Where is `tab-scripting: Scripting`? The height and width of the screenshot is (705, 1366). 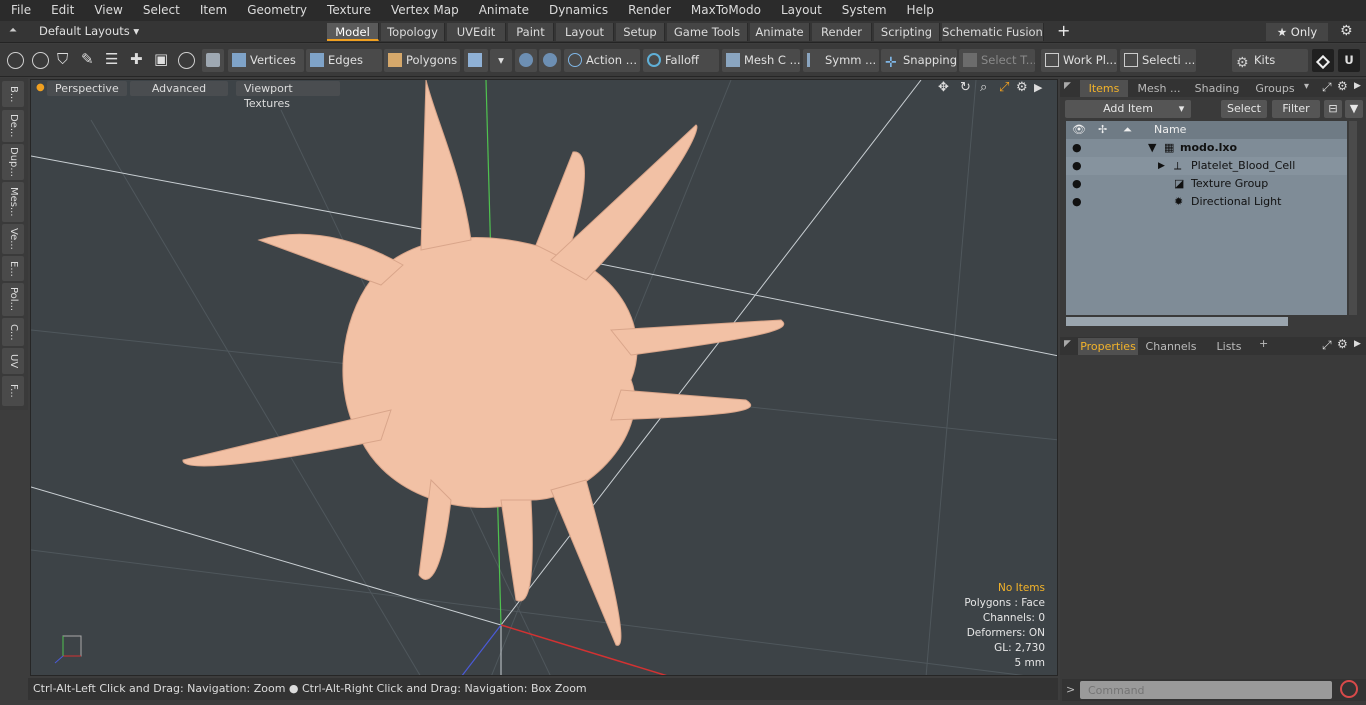
tab-scripting: Scripting is located at coordinates (907, 32).